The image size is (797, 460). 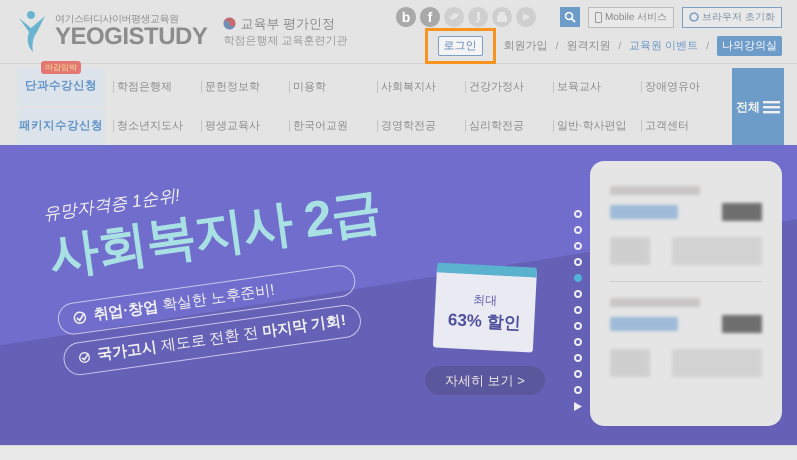 I want to click on nav-link: 학점은행제, so click(x=157, y=86).